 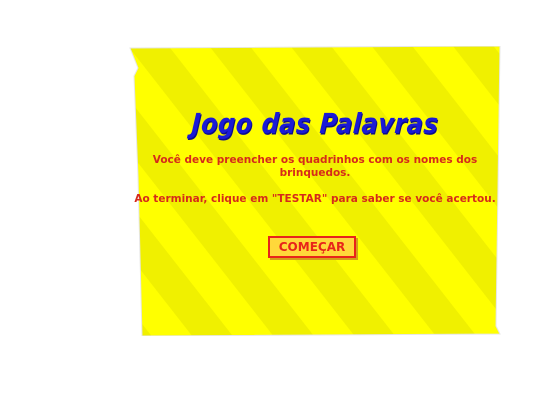 What do you see at coordinates (315, 124) in the screenshot?
I see `game-title: Jogo das Palavras` at bounding box center [315, 124].